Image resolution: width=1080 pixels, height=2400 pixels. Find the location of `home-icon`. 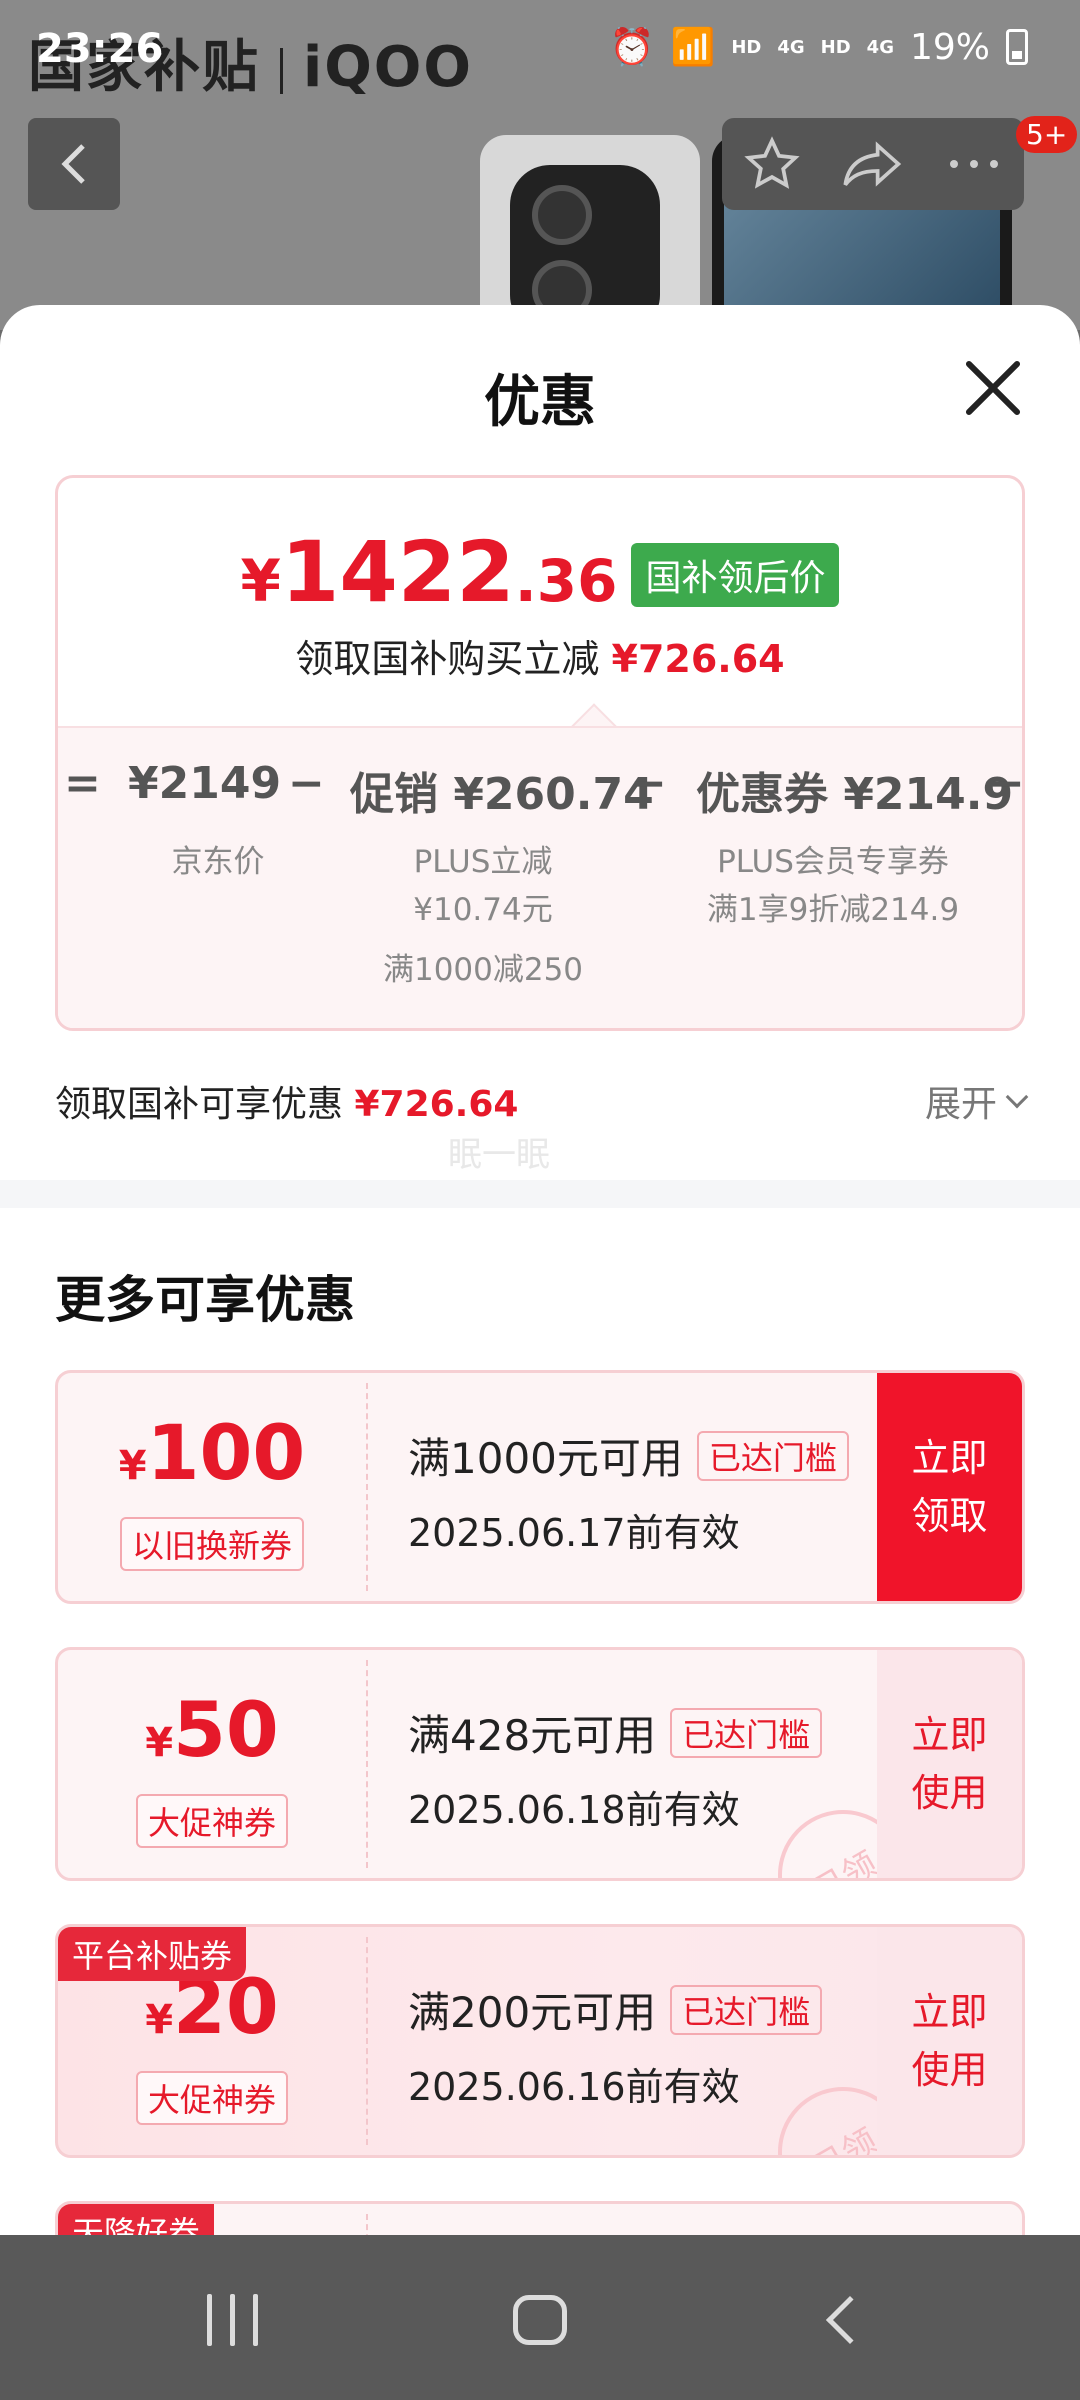

home-icon is located at coordinates (540, 2320).